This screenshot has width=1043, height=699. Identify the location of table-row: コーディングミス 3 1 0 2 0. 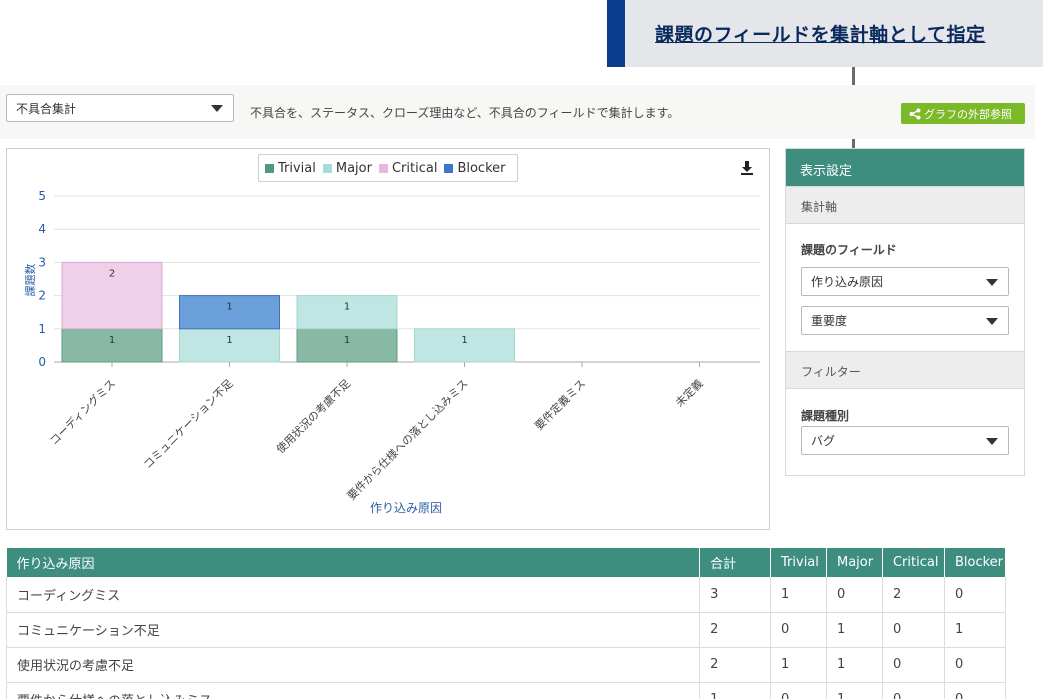
(506, 595).